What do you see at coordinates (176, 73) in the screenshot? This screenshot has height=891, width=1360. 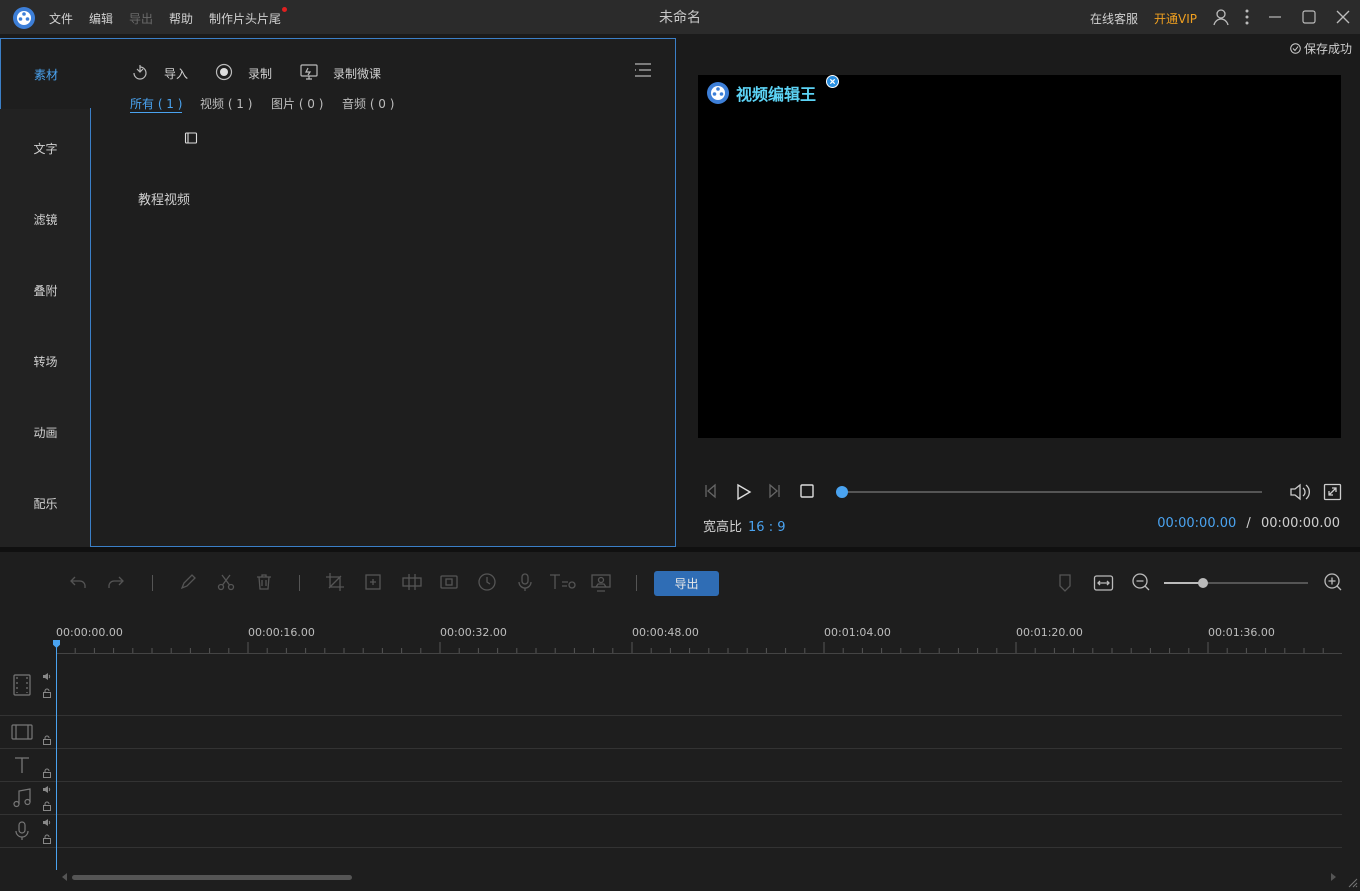 I see `import-button: 导入` at bounding box center [176, 73].